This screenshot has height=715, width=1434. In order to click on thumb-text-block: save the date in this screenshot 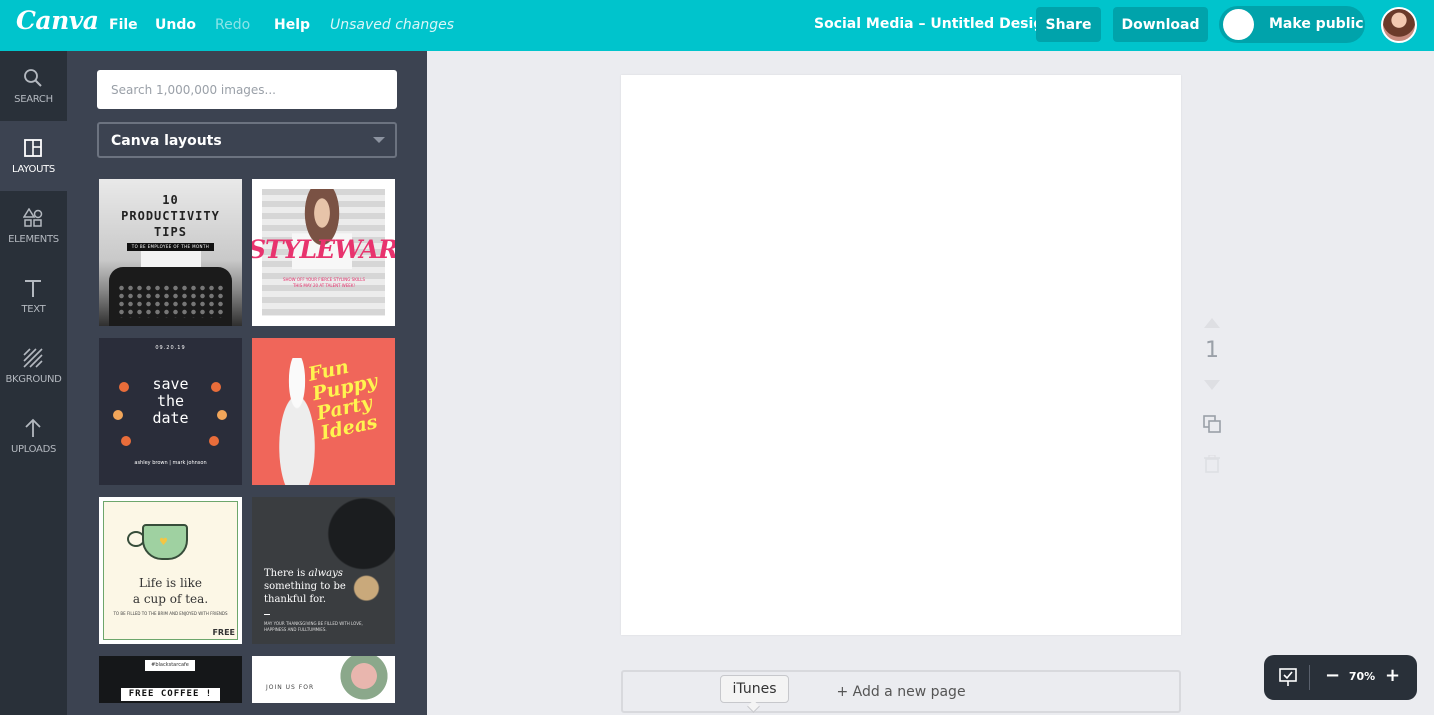, I will do `click(170, 401)`.